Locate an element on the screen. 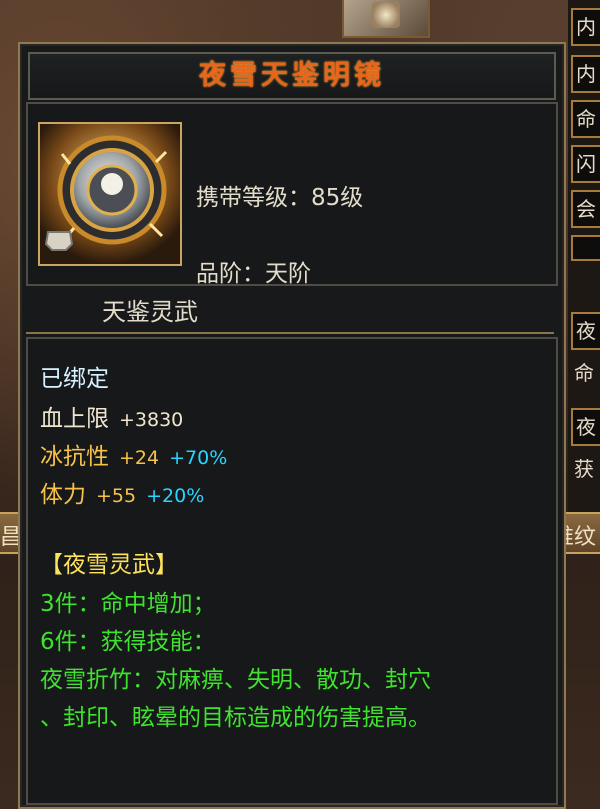 The height and width of the screenshot is (809, 600). stat-row: 冰抗性 +24 +70% is located at coordinates (133, 454).